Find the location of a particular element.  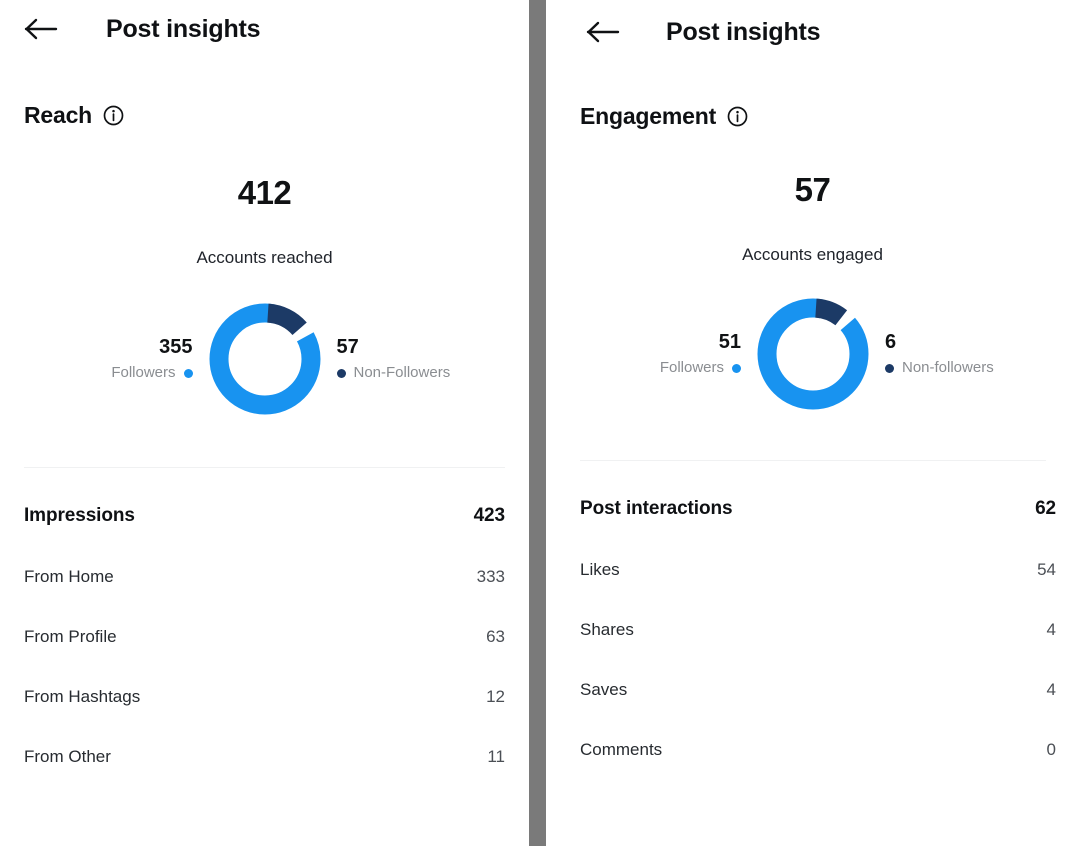

list-item: Likes 54 is located at coordinates (818, 570).